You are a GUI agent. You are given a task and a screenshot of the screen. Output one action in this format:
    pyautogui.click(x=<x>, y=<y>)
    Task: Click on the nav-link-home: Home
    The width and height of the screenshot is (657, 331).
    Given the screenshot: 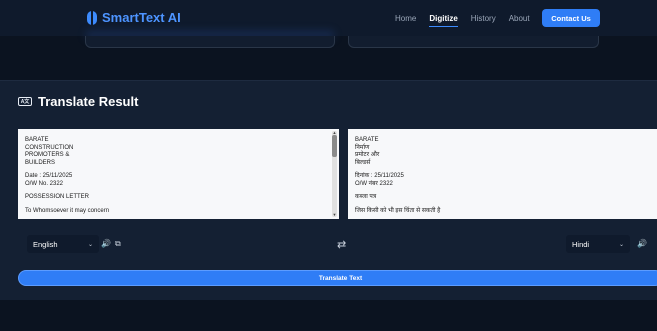 What is the action you would take?
    pyautogui.click(x=405, y=20)
    